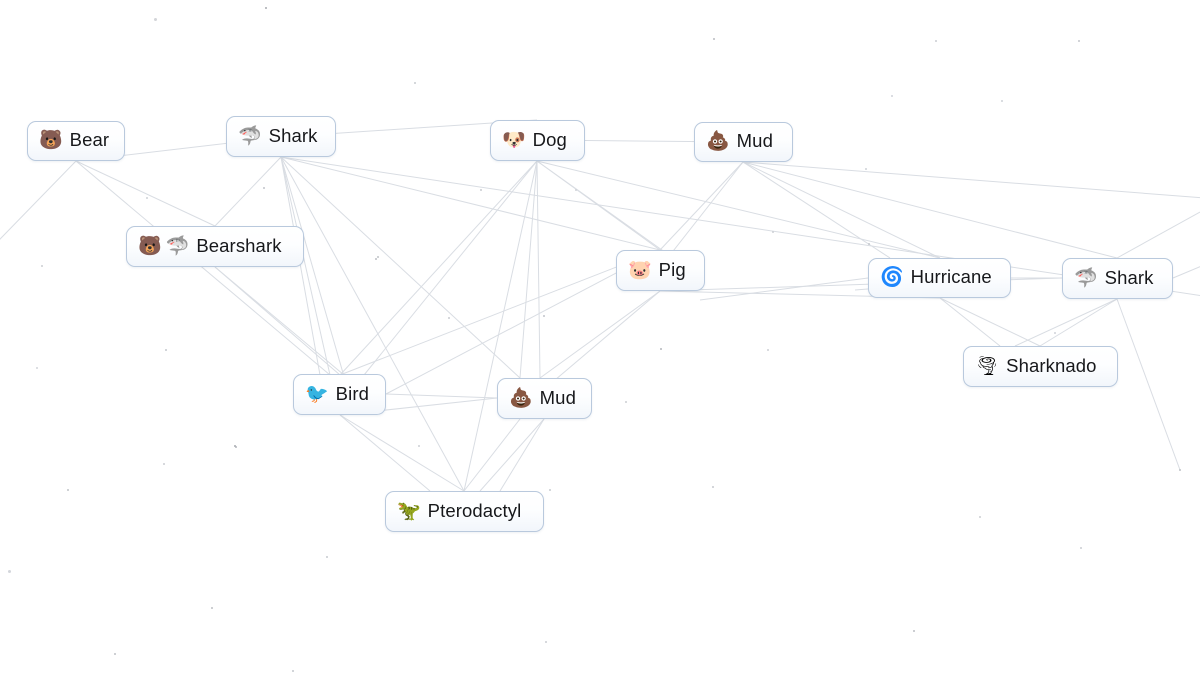 This screenshot has width=1200, height=675. Describe the element at coordinates (1117, 278) in the screenshot. I see `graph-node-shark-right: 🦈 Shark` at that location.